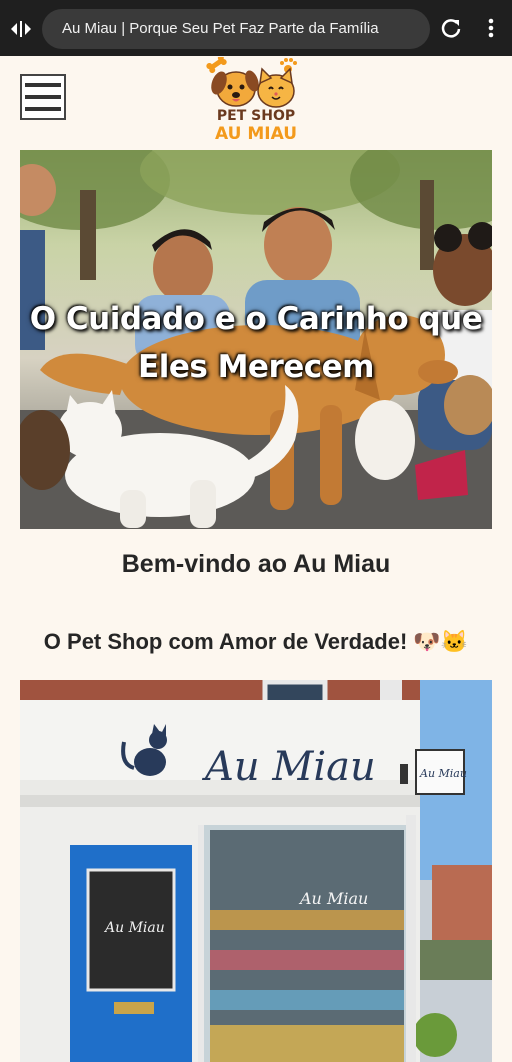 This screenshot has width=512, height=1062. Describe the element at coordinates (443, 773) in the screenshot. I see `hanging-sign-text: Au Miau` at that location.